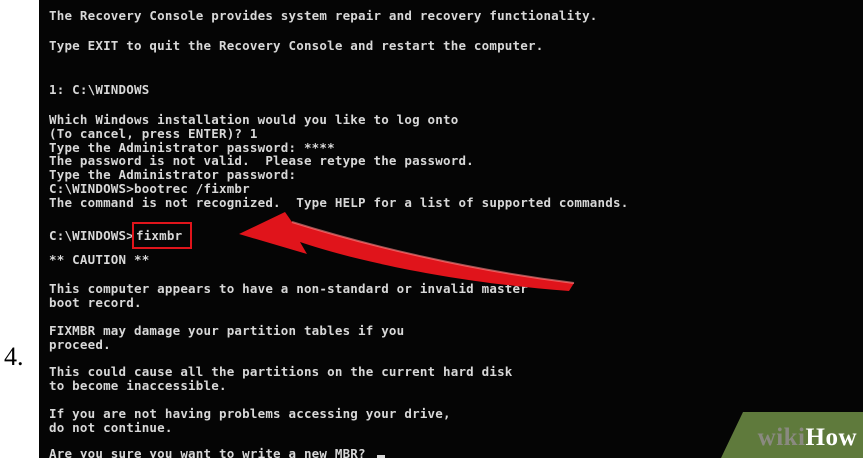  Describe the element at coordinates (781, 437) in the screenshot. I see `watermark-wiki: wiki` at that location.